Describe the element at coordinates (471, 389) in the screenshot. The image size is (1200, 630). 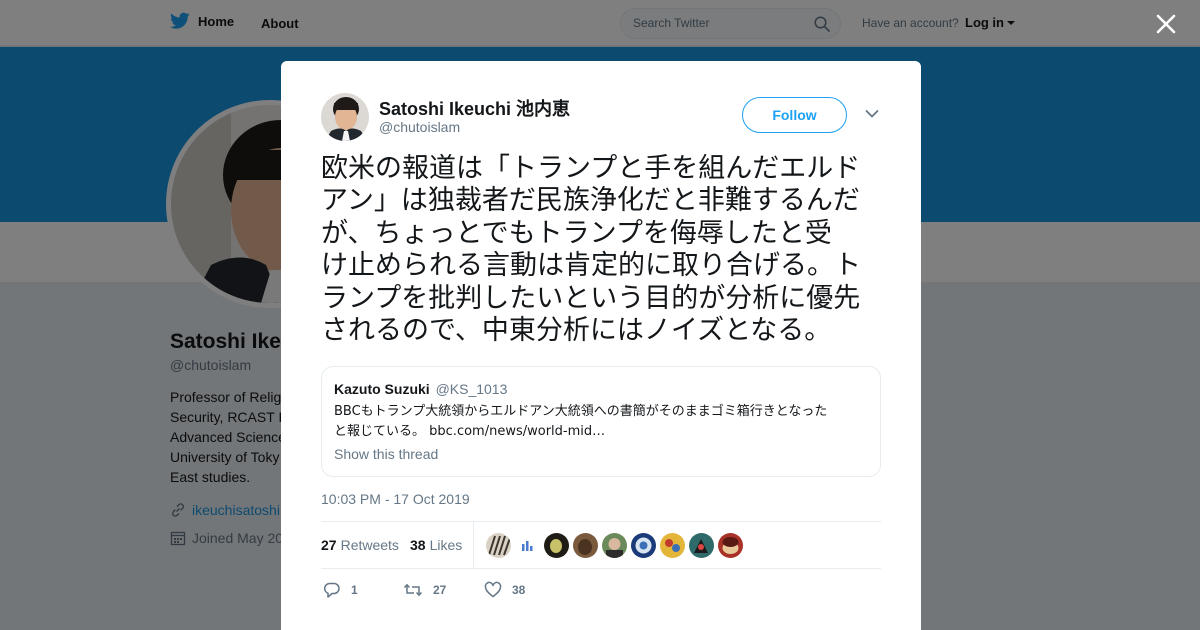
I see `quoted-author-handle: @KS_1013` at that location.